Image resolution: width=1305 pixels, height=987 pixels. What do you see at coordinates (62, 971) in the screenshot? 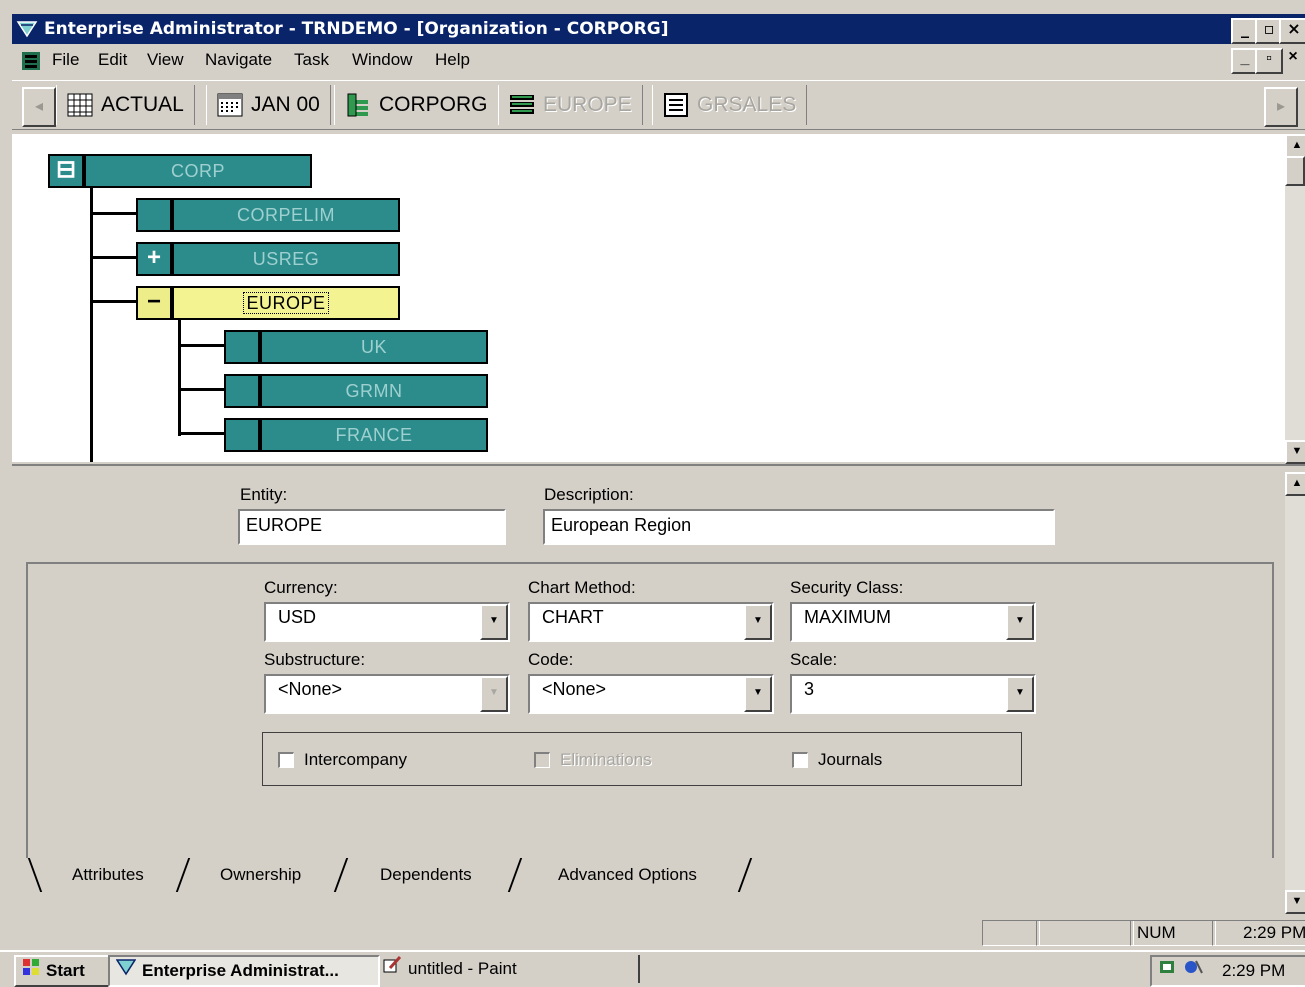
I see `start-button: Start` at bounding box center [62, 971].